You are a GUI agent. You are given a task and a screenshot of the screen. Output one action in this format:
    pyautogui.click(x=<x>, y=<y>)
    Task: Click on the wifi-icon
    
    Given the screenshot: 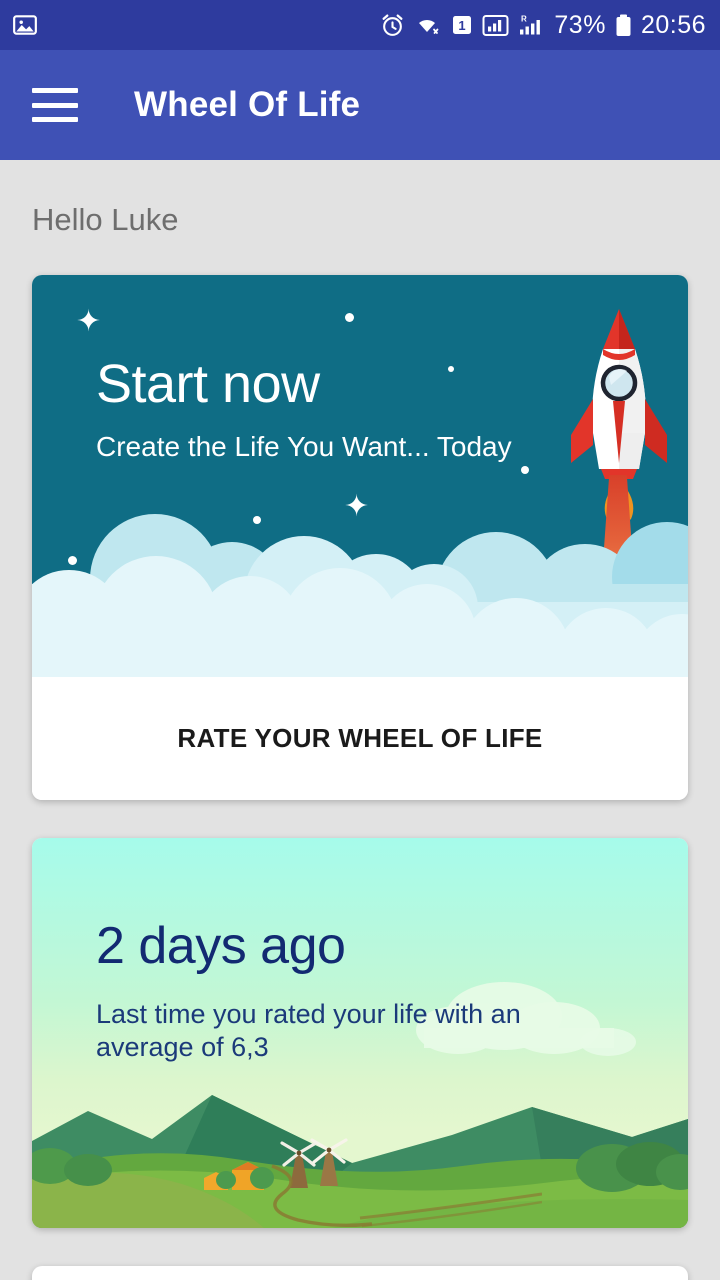 What is the action you would take?
    pyautogui.click(x=428, y=25)
    